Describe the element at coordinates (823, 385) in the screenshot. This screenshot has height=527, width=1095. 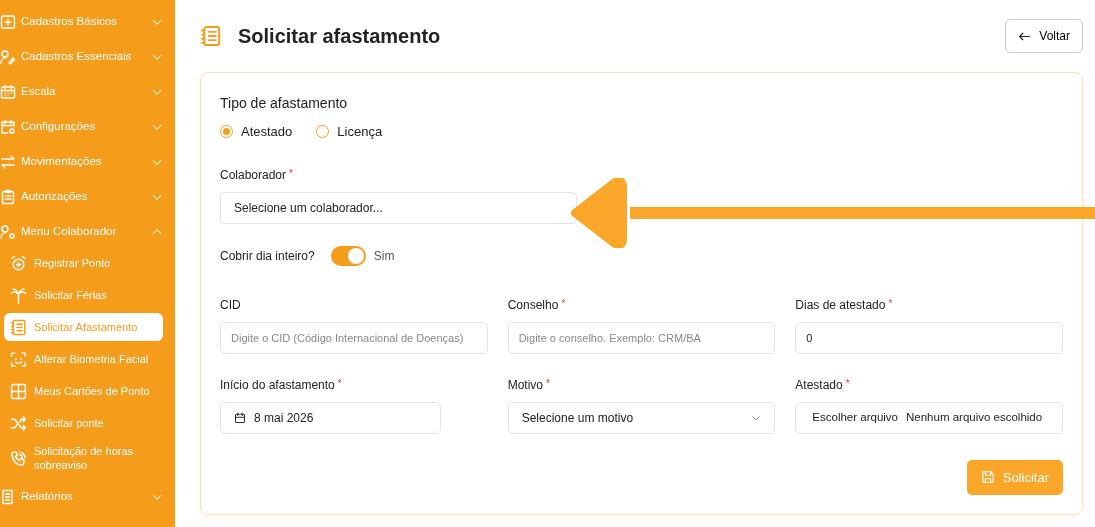
I see `field-label: Atestado *` at that location.